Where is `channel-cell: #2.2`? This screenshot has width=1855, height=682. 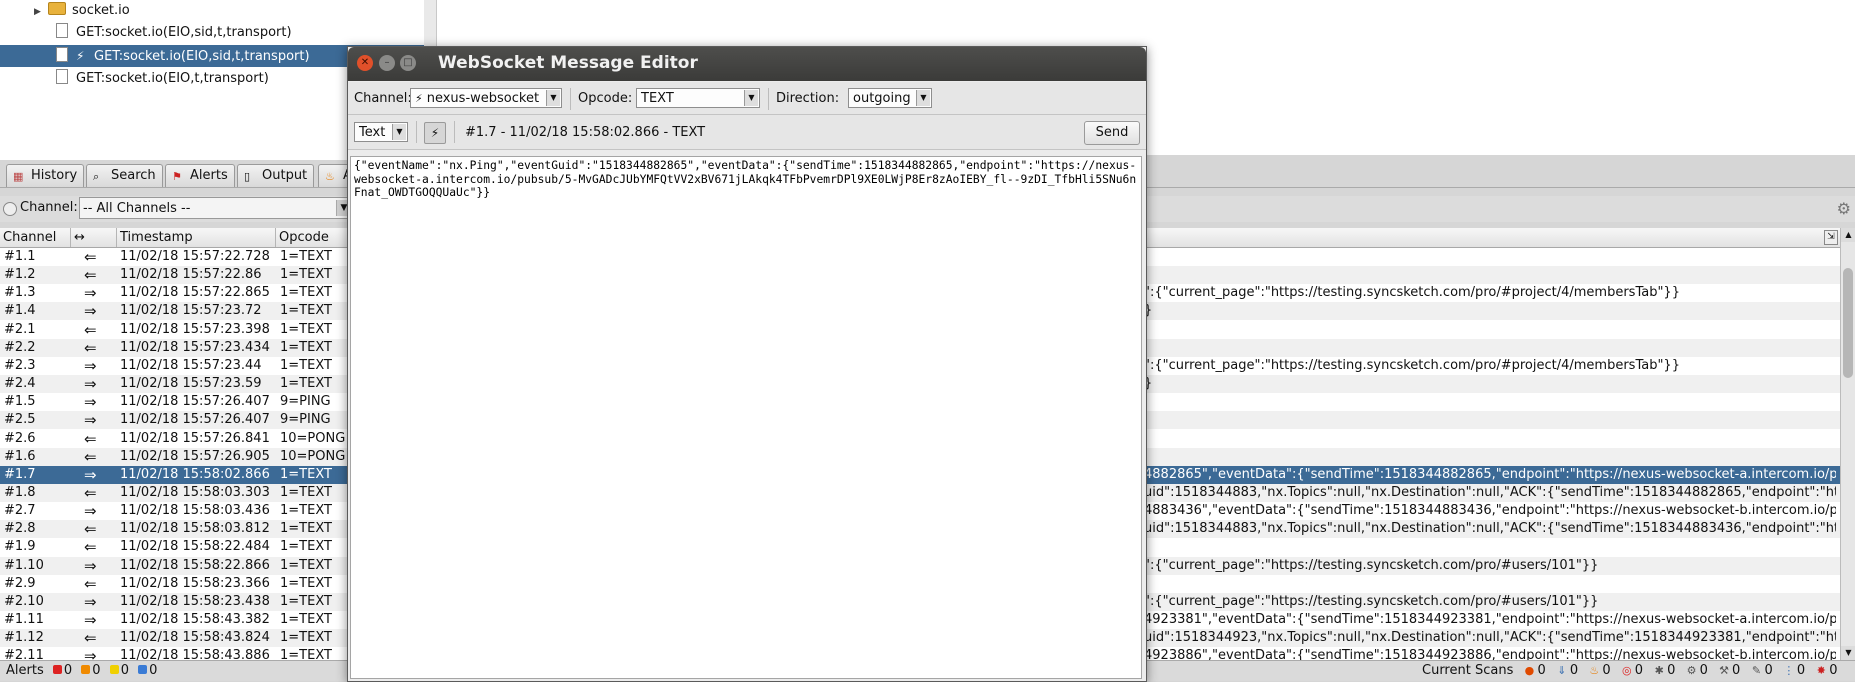
channel-cell: #2.2 is located at coordinates (20, 347).